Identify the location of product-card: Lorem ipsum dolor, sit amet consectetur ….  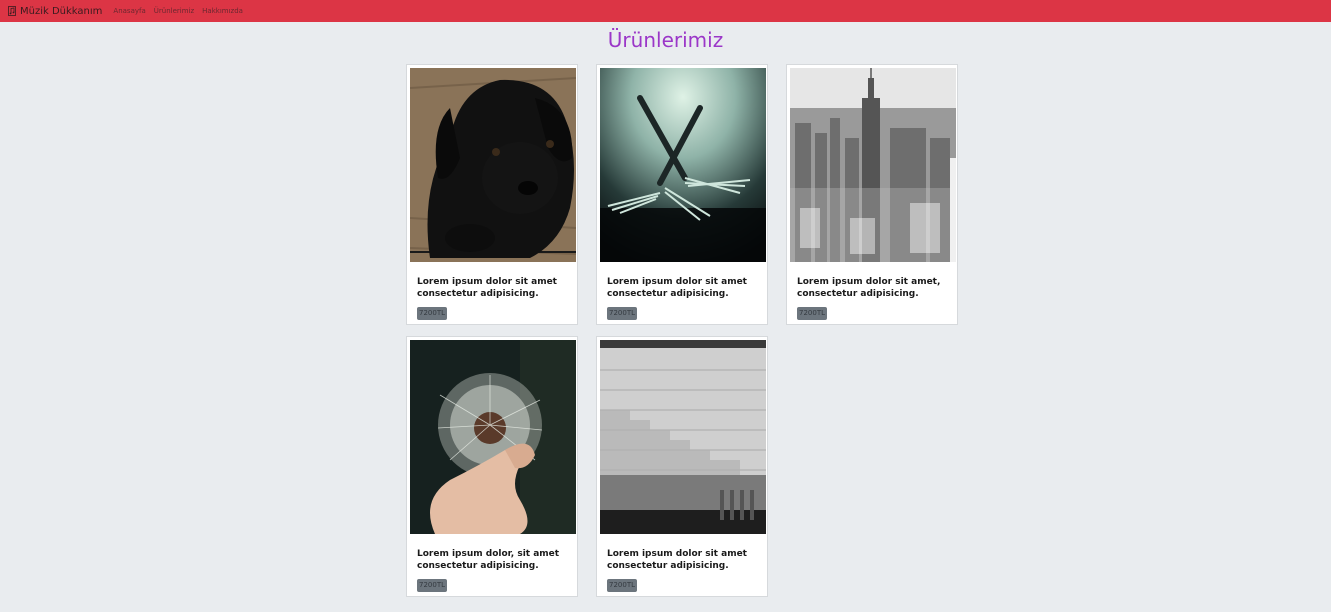
(492, 466).